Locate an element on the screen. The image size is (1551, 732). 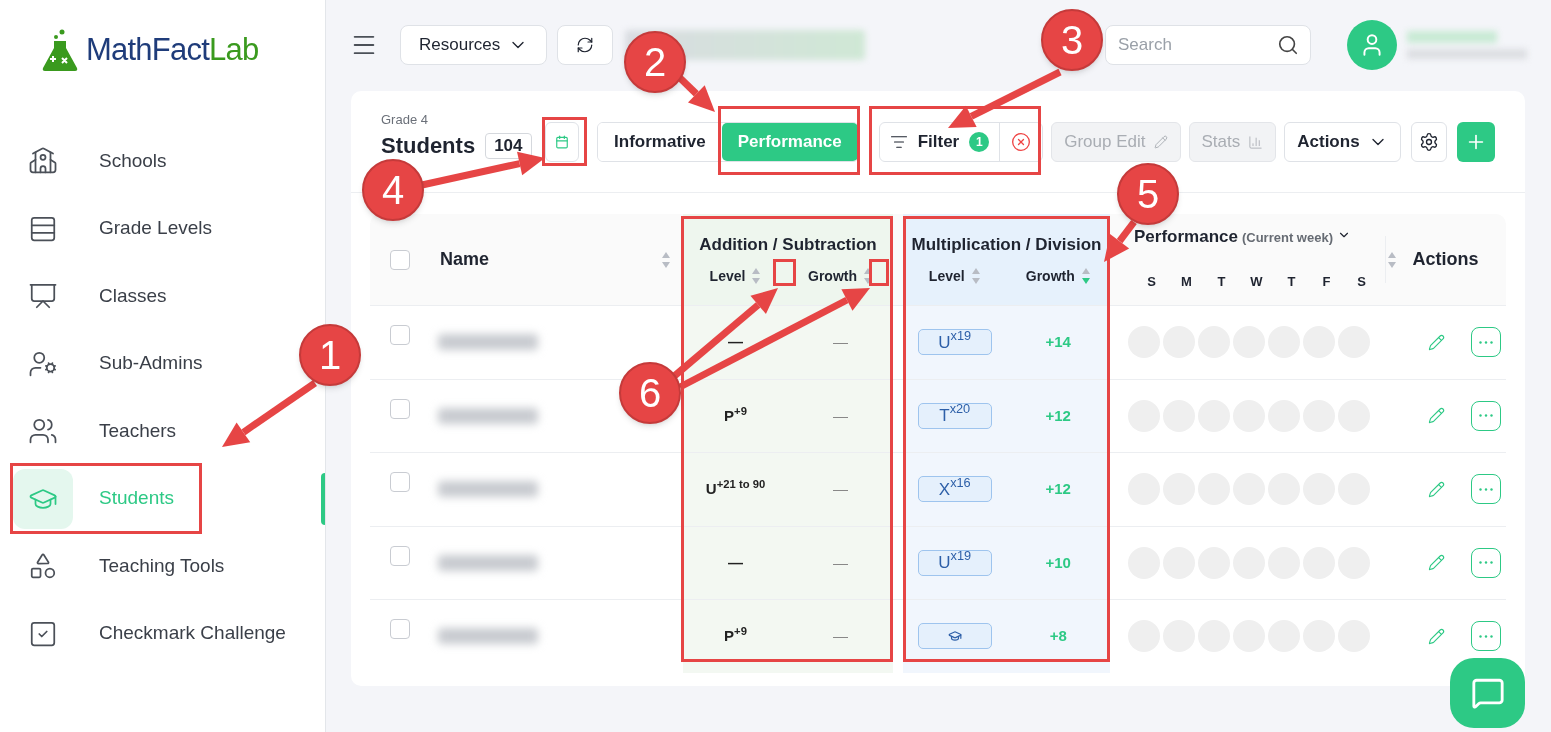
refresh-button is located at coordinates (585, 44).